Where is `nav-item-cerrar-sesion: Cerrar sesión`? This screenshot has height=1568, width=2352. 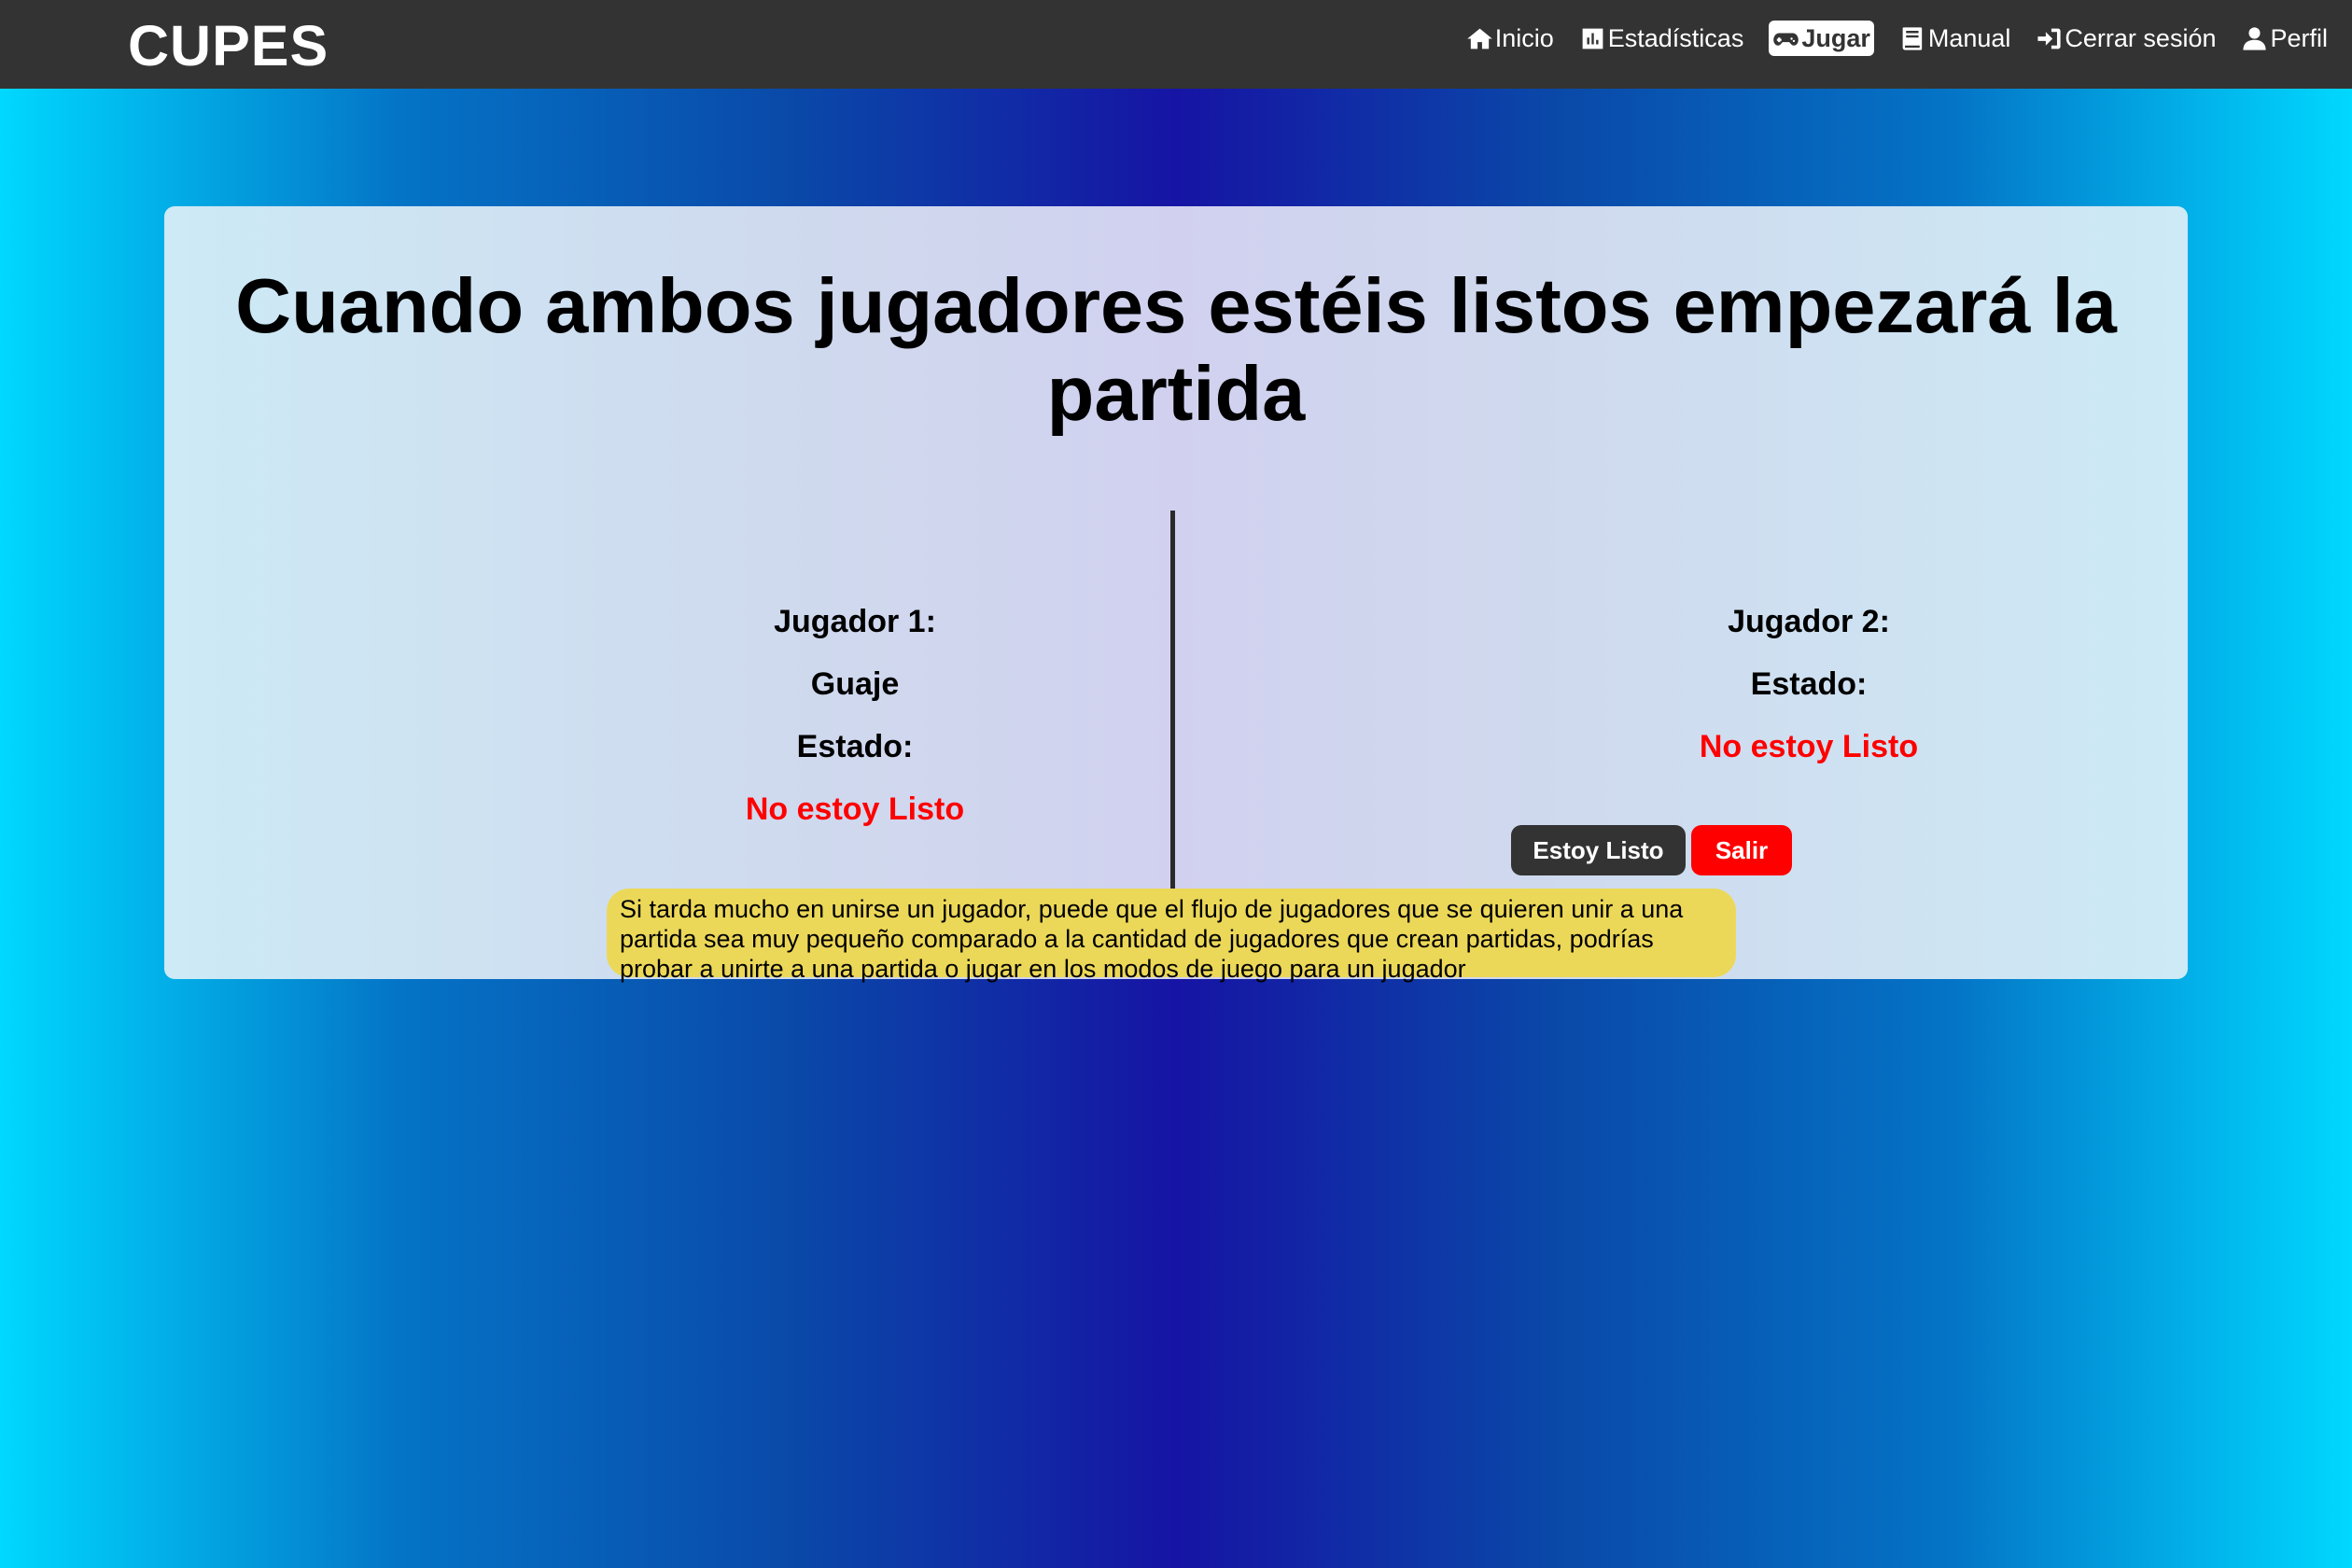
nav-item-cerrar-sesion: Cerrar sesión is located at coordinates (2126, 38).